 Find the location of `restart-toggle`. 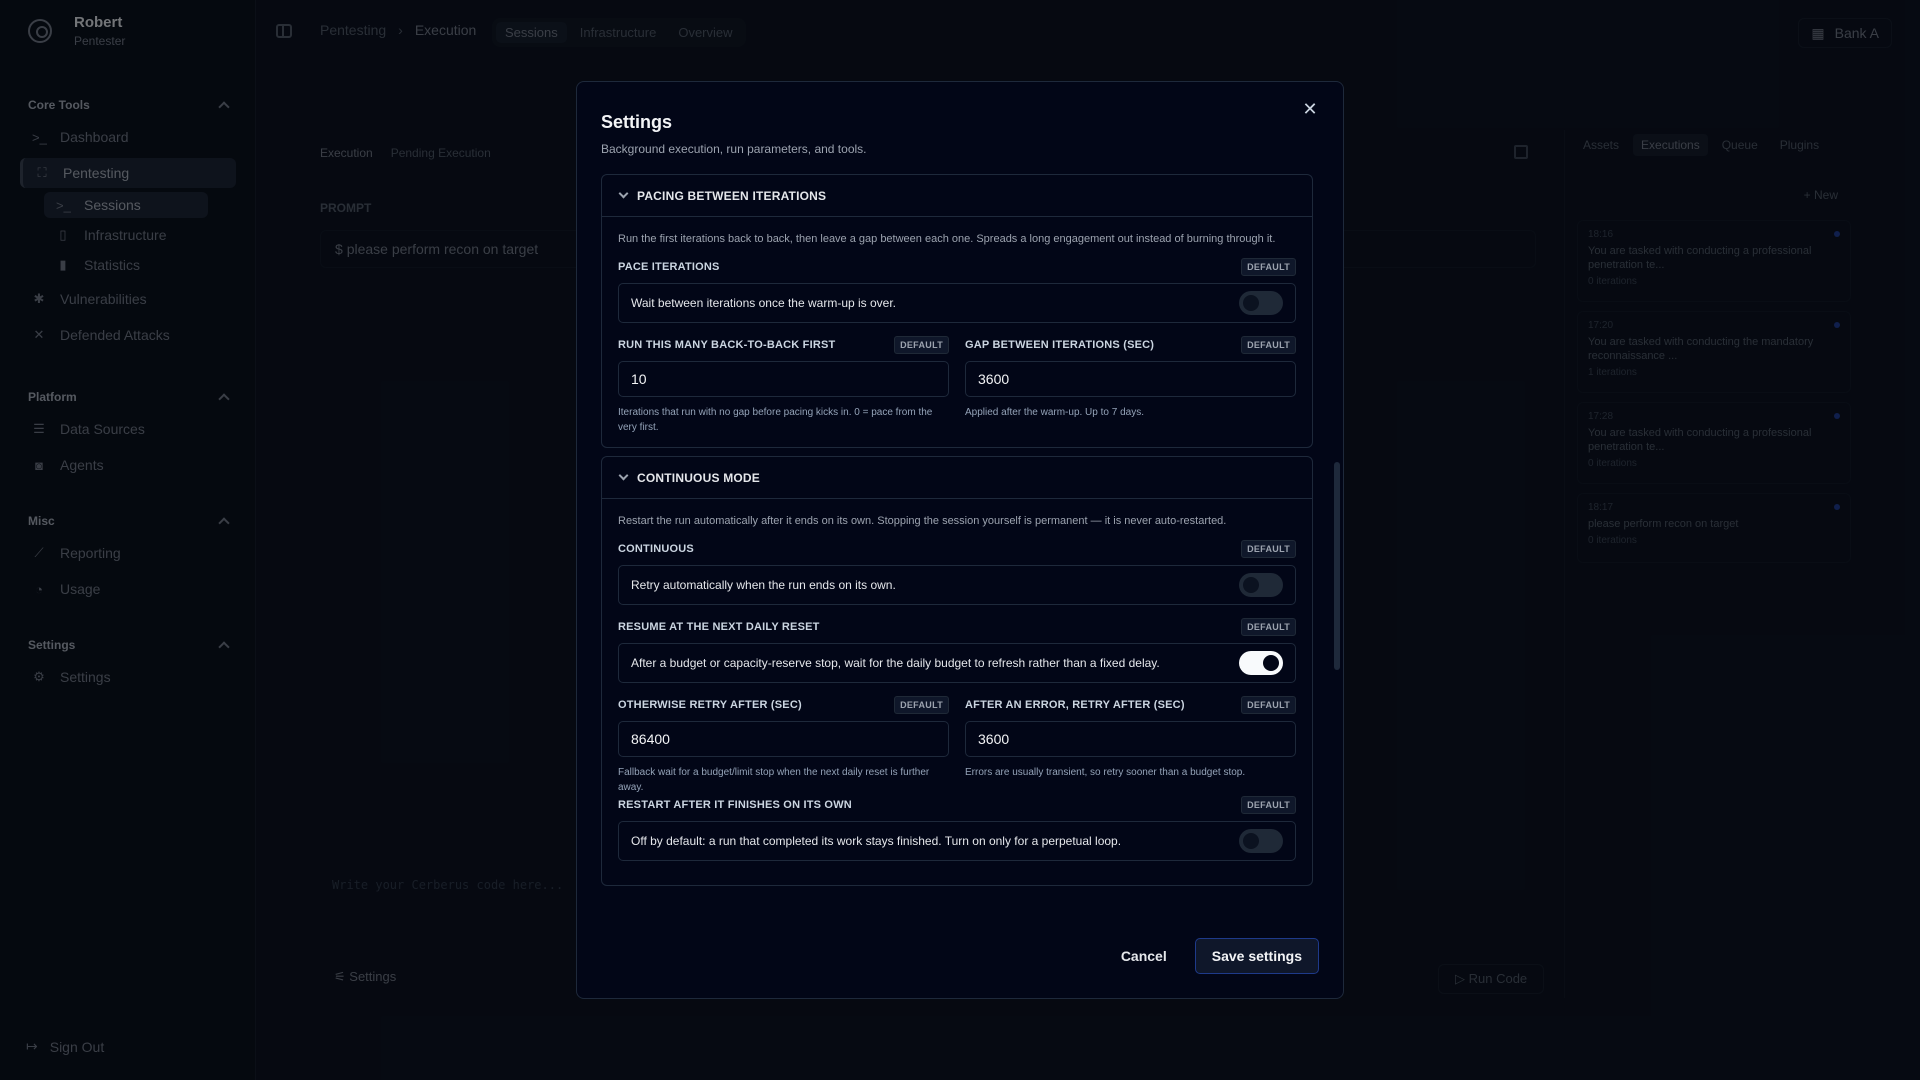

restart-toggle is located at coordinates (1261, 841).